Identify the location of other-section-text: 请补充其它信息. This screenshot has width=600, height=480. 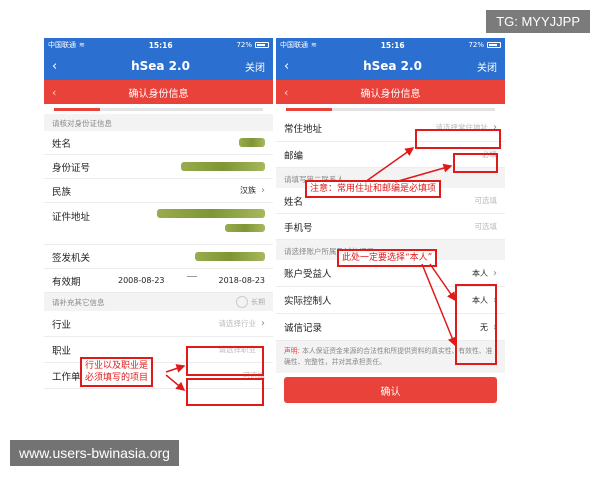
(78, 302).